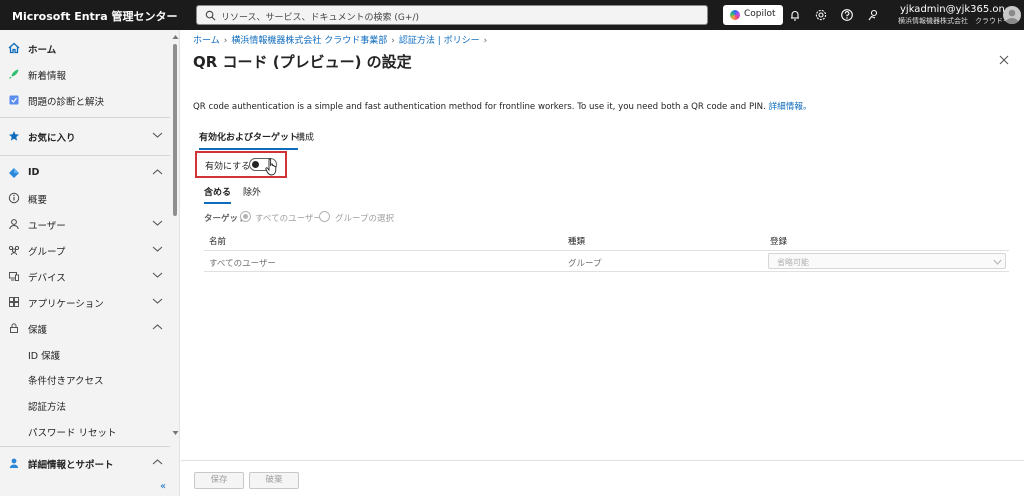  Describe the element at coordinates (14, 328) in the screenshot. I see `lock-icon` at that location.